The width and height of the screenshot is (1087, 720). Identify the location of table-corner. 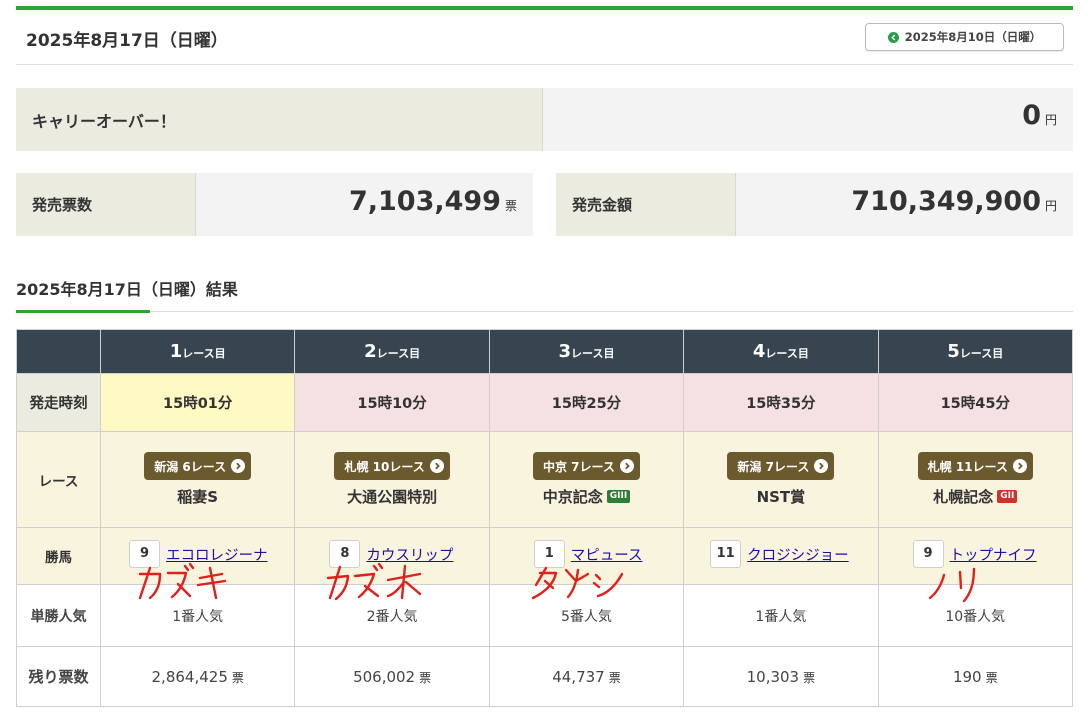
(58, 351).